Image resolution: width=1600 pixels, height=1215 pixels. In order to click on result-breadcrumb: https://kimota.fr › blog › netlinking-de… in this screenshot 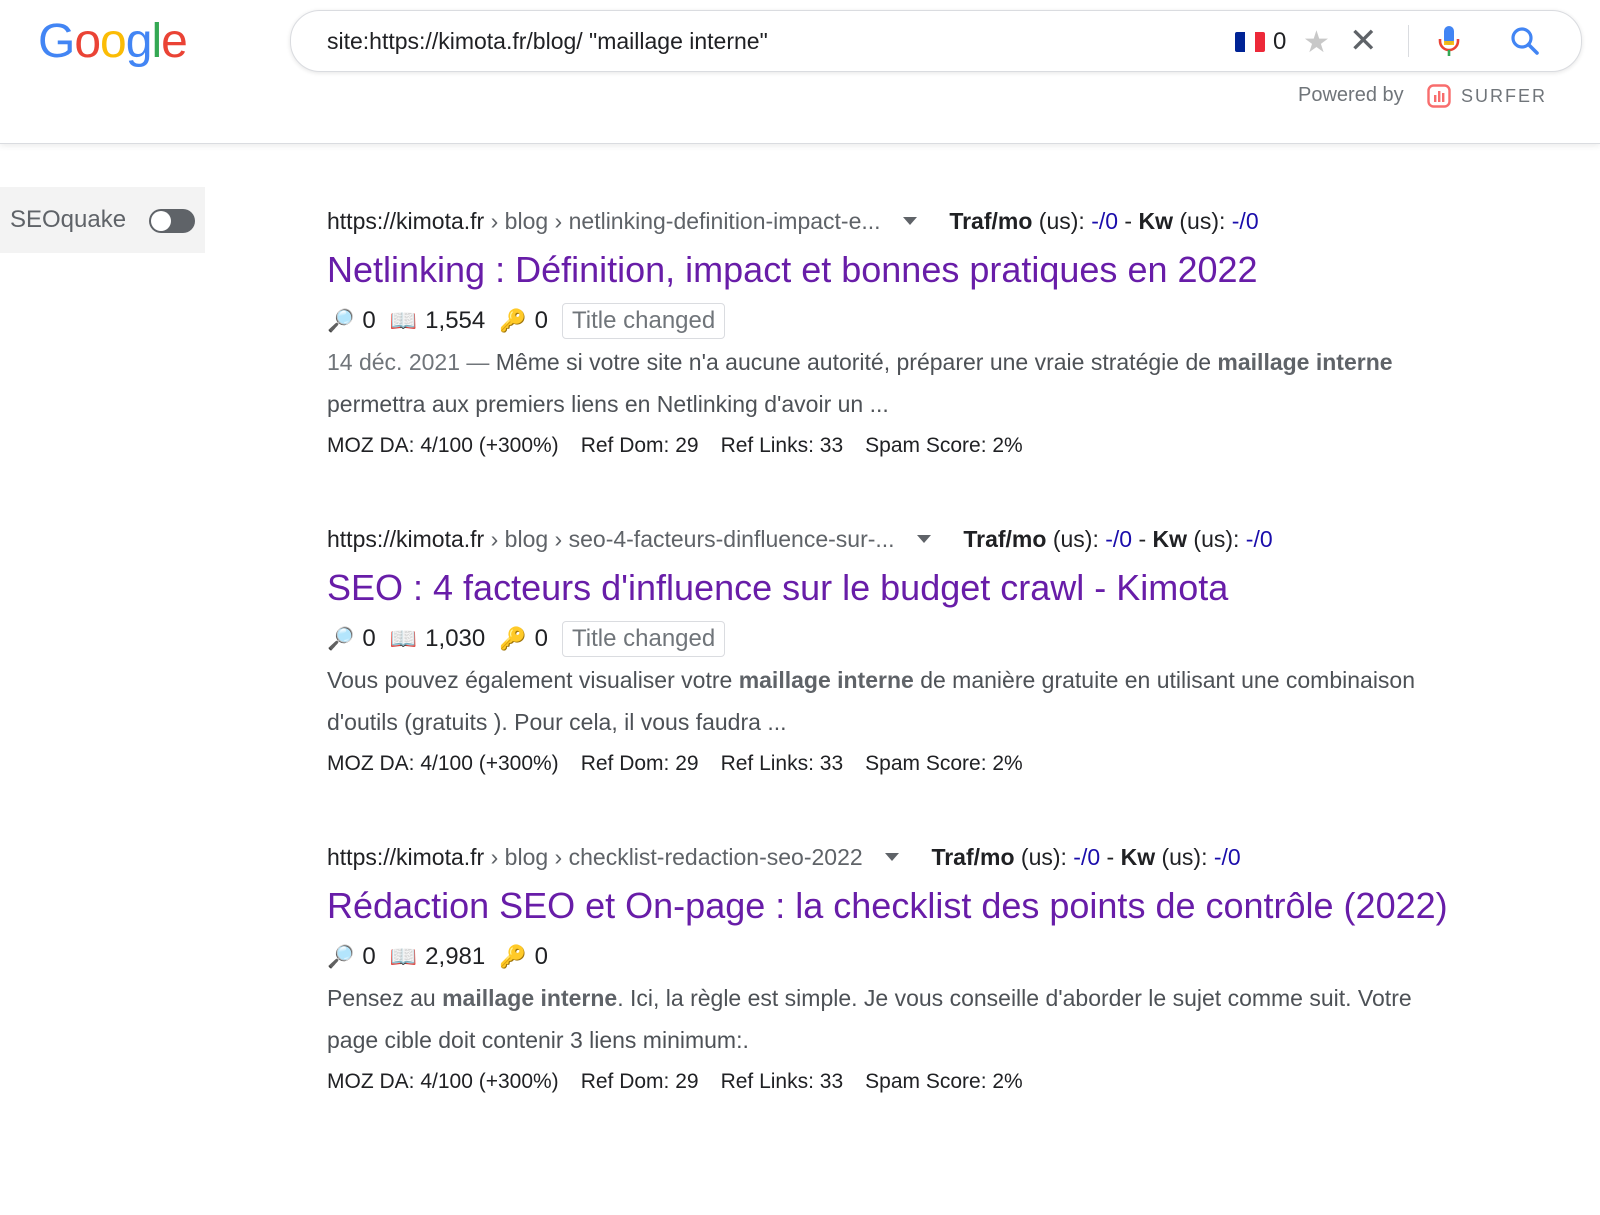, I will do `click(897, 221)`.